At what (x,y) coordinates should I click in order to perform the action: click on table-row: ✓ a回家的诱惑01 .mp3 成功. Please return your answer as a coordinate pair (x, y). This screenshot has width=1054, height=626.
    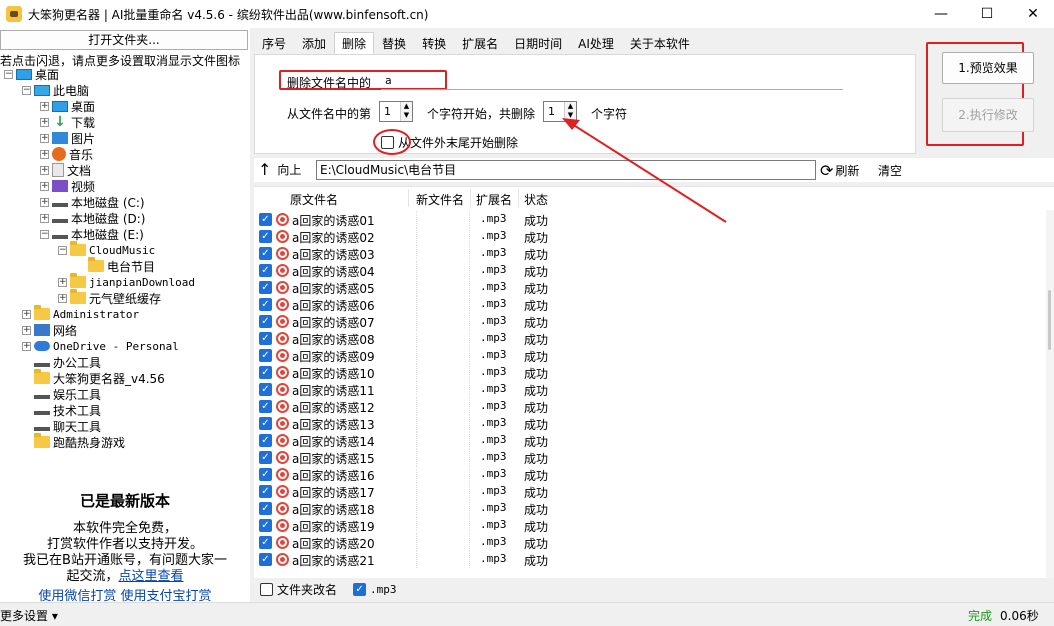
    Looking at the image, I should click on (654, 219).